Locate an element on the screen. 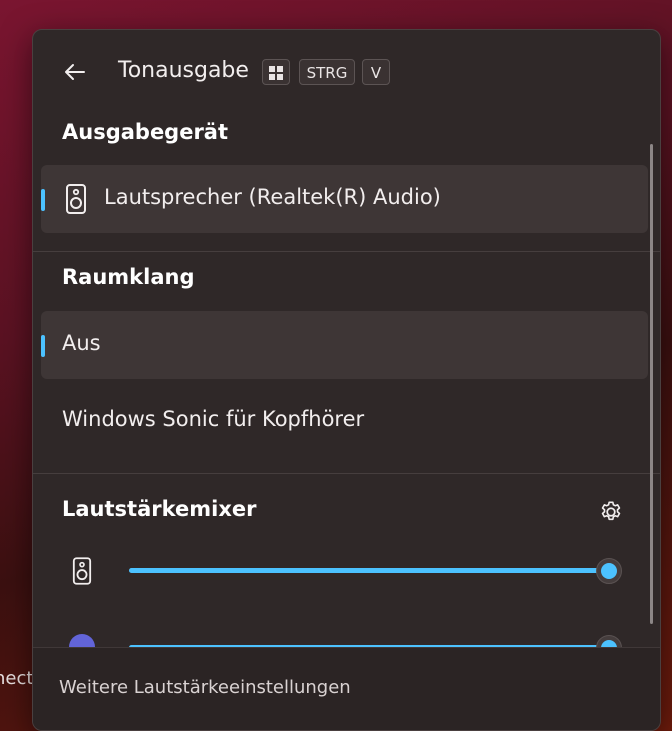  output-device-speaker: Lautsprecher (Realtek(R) Audio) is located at coordinates (344, 199).